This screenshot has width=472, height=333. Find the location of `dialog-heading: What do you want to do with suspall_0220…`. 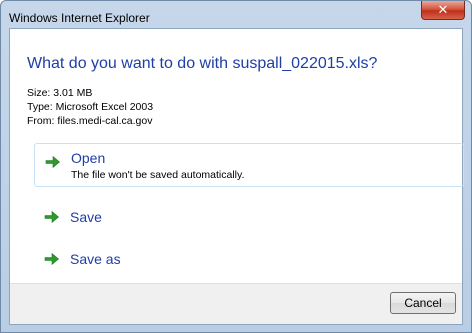

dialog-heading: What do you want to do with suspall_0220… is located at coordinates (202, 63).